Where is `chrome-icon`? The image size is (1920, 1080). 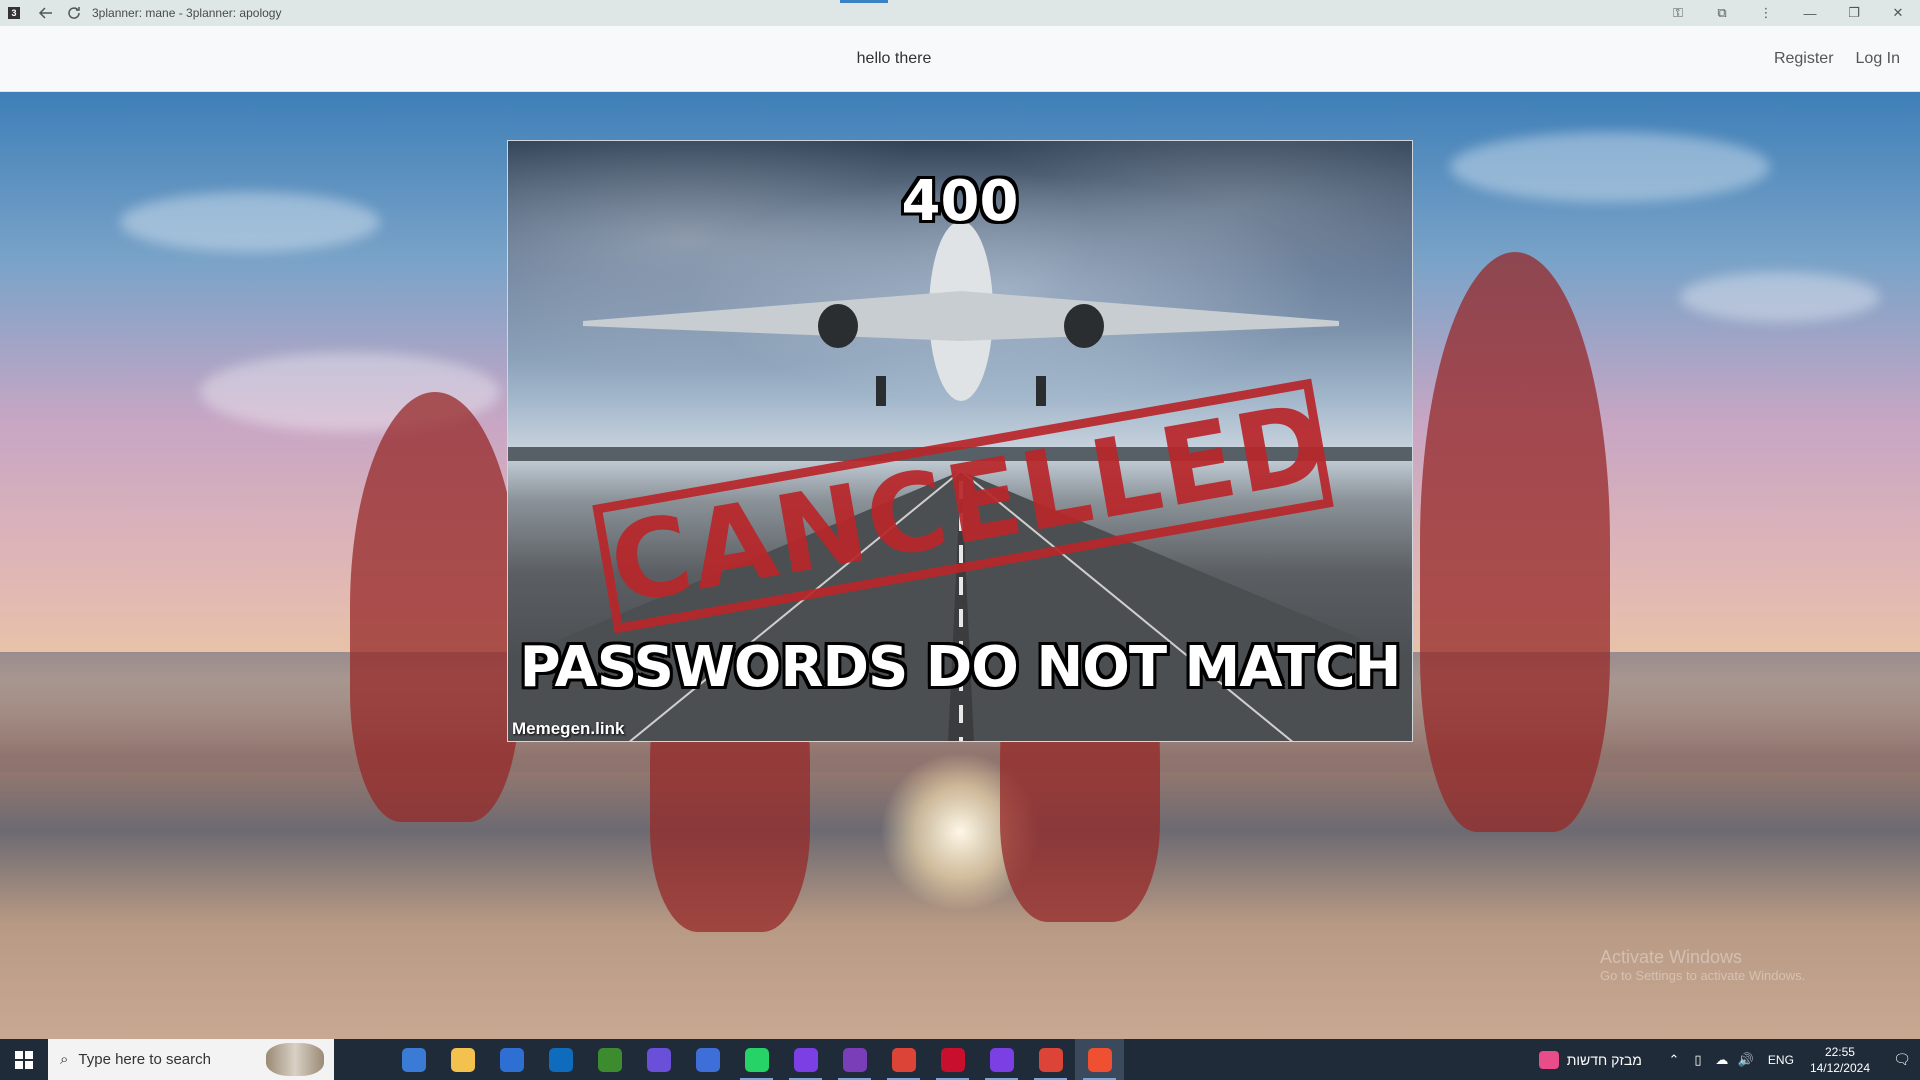 chrome-icon is located at coordinates (903, 1059).